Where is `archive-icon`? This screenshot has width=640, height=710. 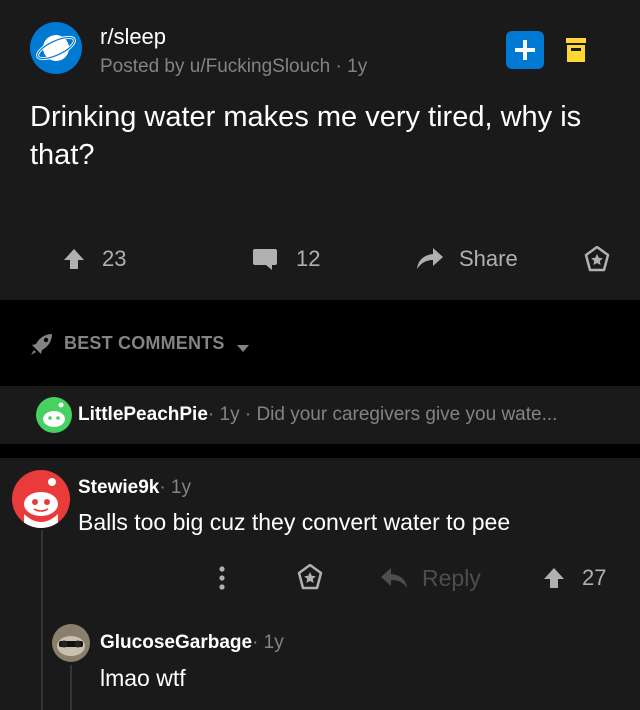 archive-icon is located at coordinates (576, 50).